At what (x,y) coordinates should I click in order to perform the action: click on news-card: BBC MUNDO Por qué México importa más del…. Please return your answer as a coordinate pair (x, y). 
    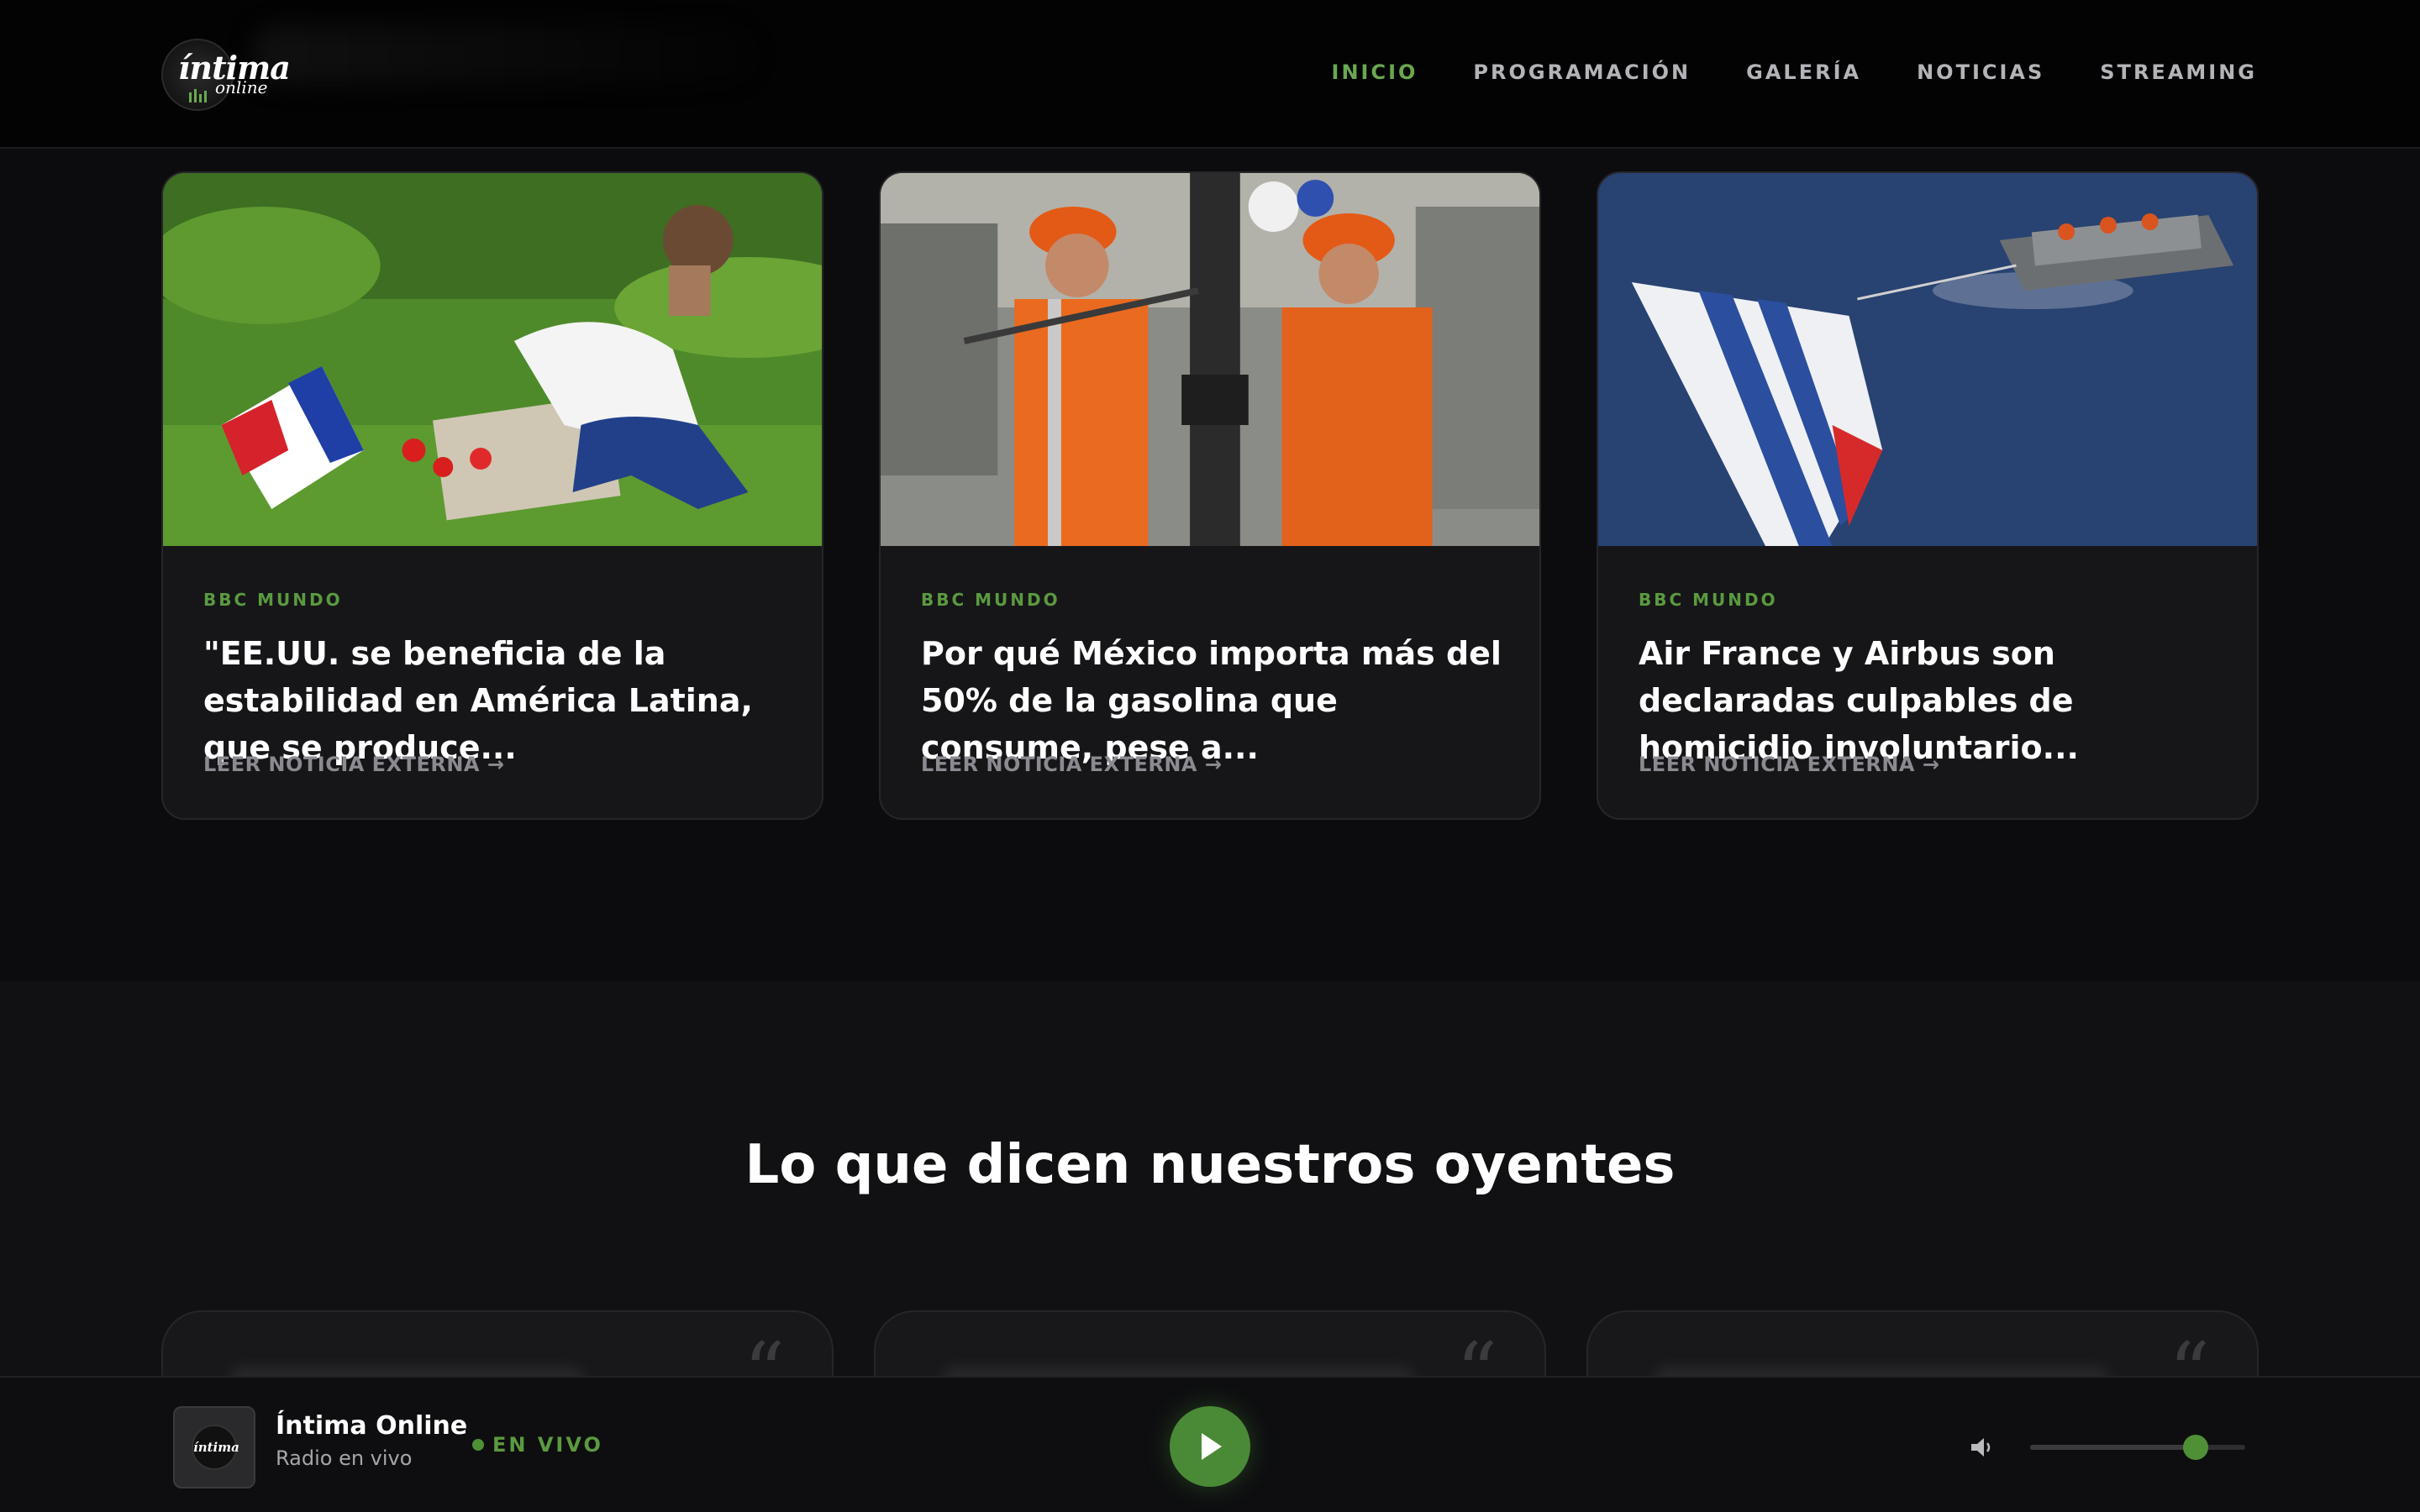
    Looking at the image, I should click on (1210, 495).